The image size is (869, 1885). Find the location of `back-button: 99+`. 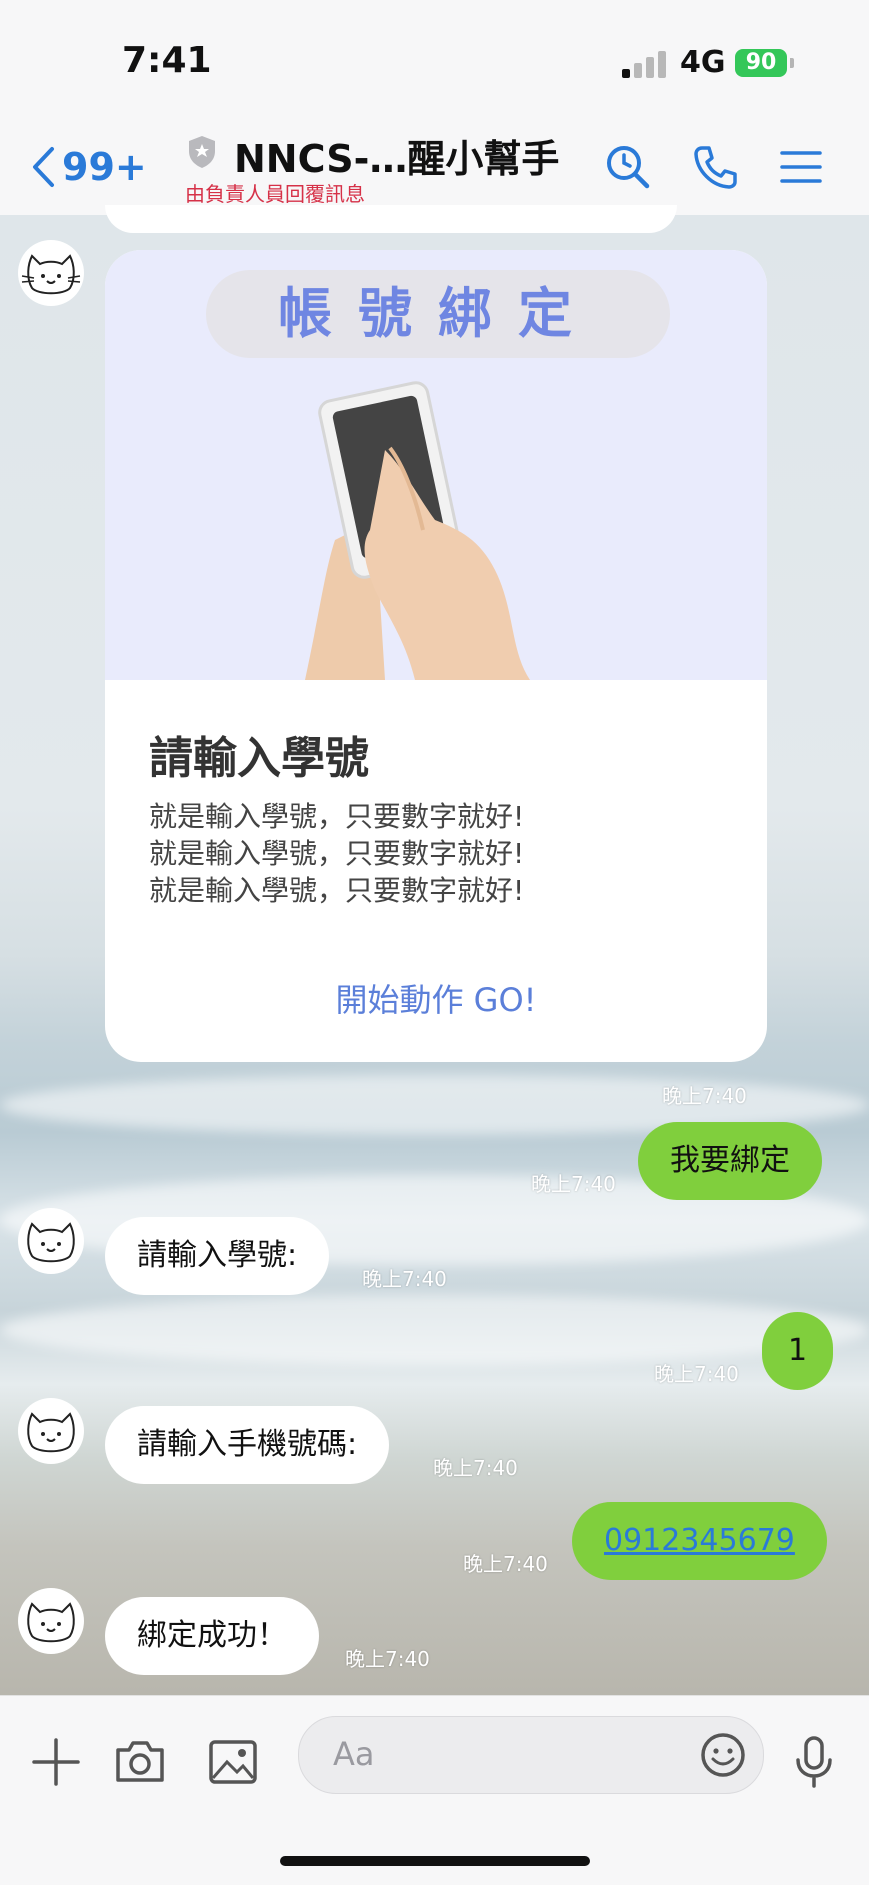

back-button: 99+ is located at coordinates (88, 167).